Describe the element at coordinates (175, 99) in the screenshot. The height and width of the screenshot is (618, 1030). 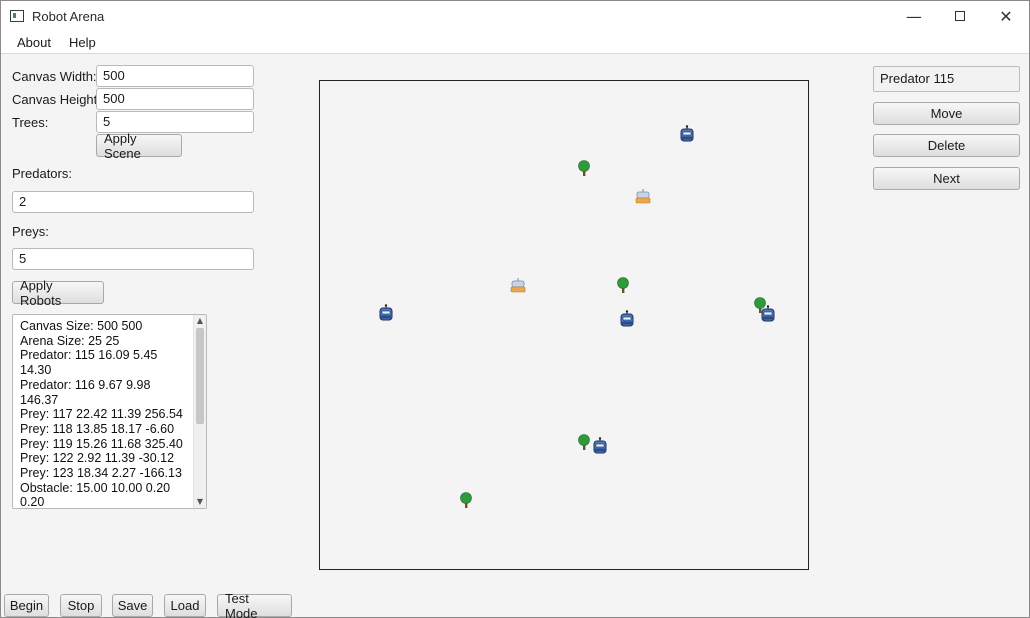
I see `canvas-height-input: 500` at that location.